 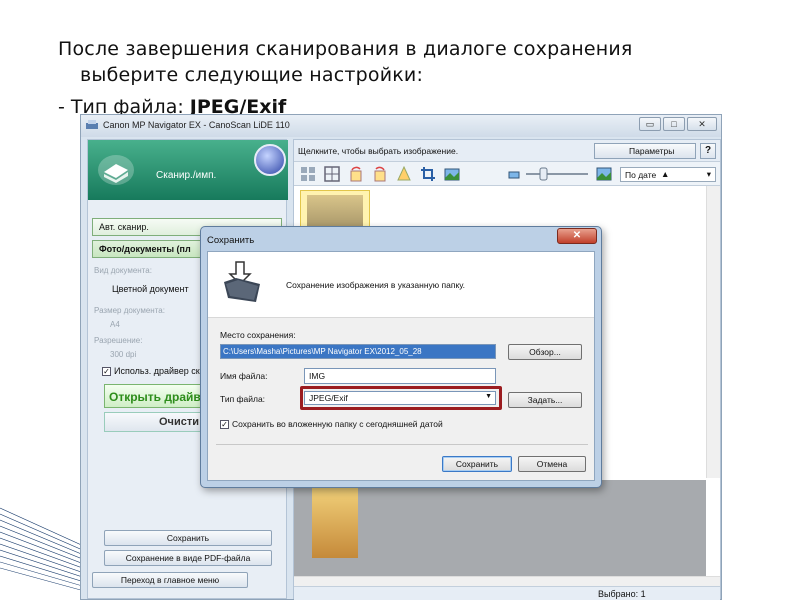 I want to click on filename-input: IMG, so click(x=400, y=376).